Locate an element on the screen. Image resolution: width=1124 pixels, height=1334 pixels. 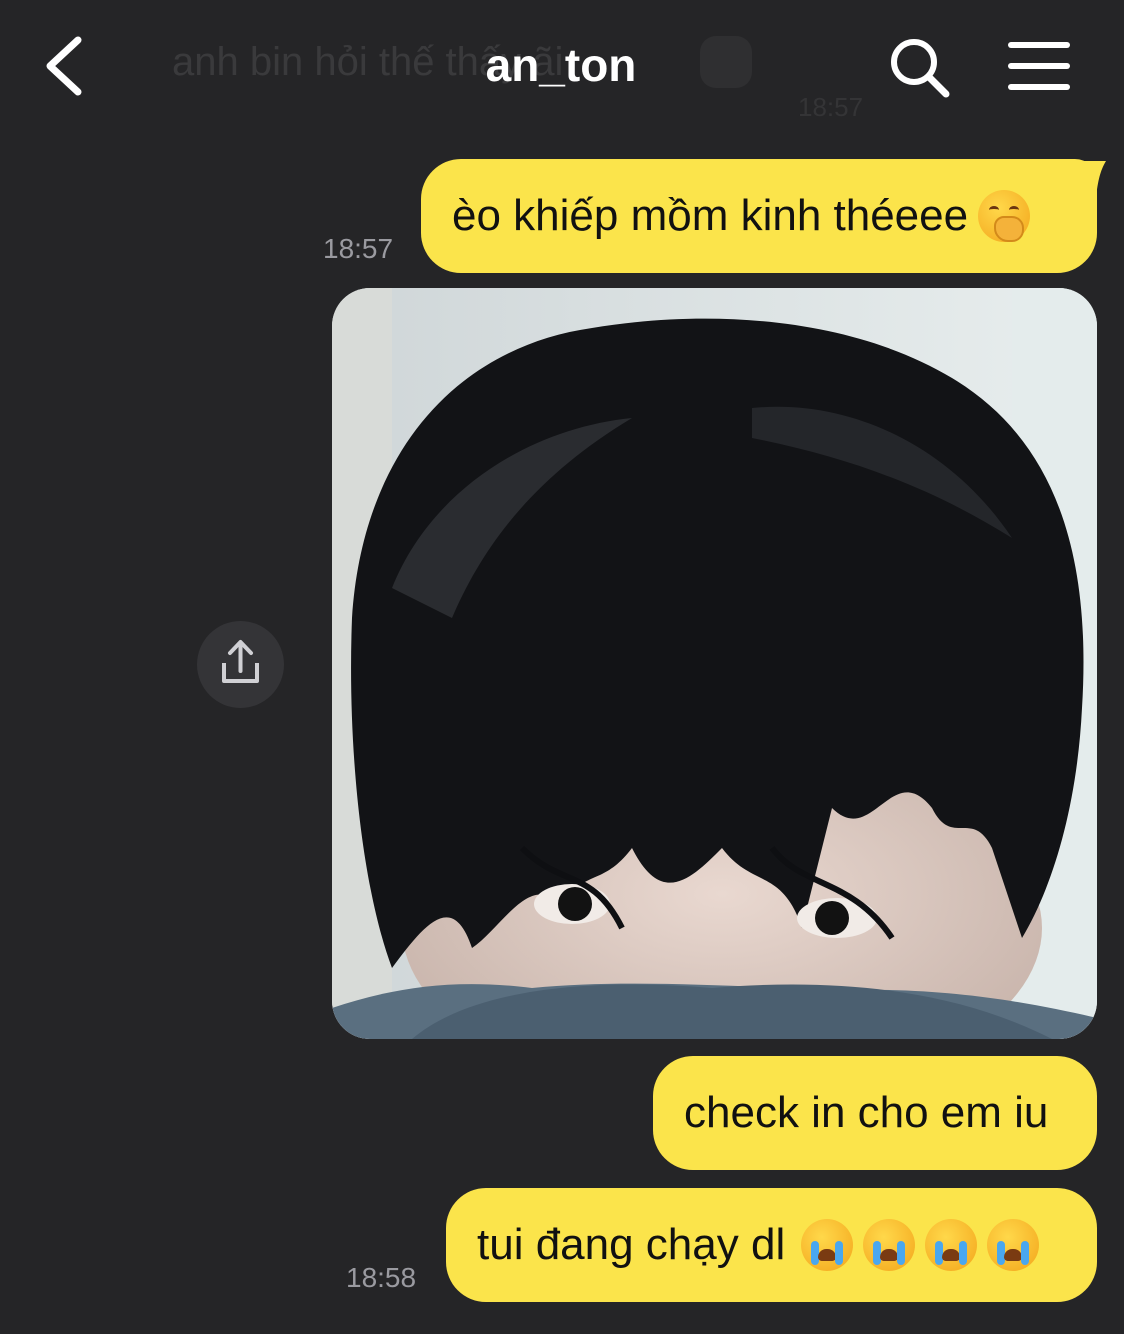
chat-title-text: an_ton is located at coordinates (561, 65).